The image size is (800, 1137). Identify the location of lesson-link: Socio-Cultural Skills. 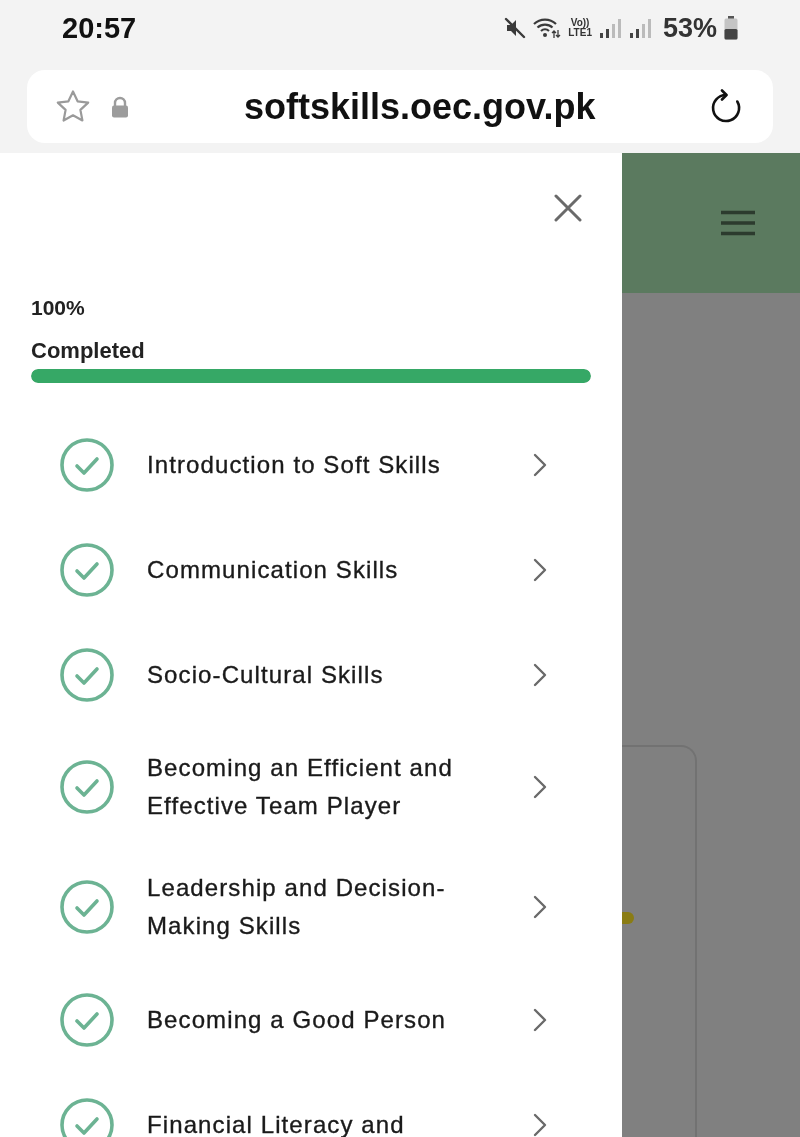
(314, 674).